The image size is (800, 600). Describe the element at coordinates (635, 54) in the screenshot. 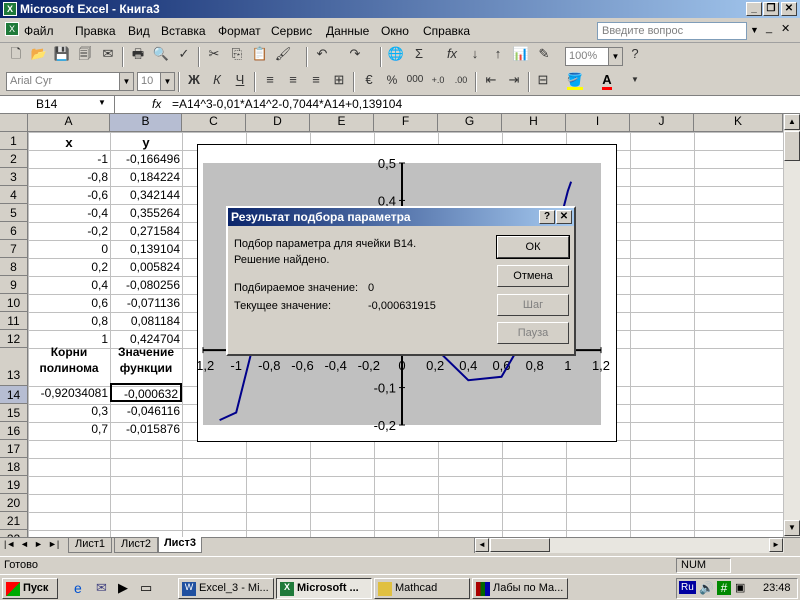

I see `help-icon: ?` at that location.